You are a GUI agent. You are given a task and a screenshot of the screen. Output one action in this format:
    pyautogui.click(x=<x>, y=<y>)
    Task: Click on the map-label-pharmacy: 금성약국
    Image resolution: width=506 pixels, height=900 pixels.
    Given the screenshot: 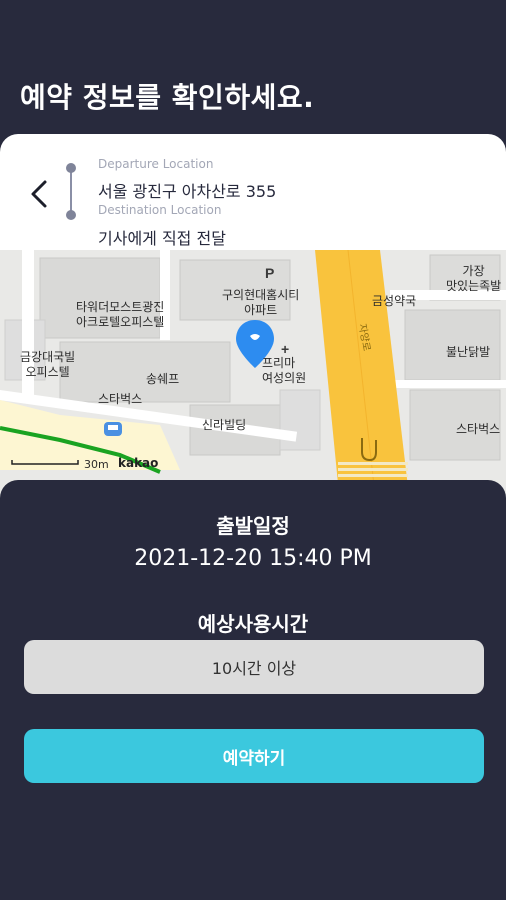 What is the action you would take?
    pyautogui.click(x=394, y=301)
    